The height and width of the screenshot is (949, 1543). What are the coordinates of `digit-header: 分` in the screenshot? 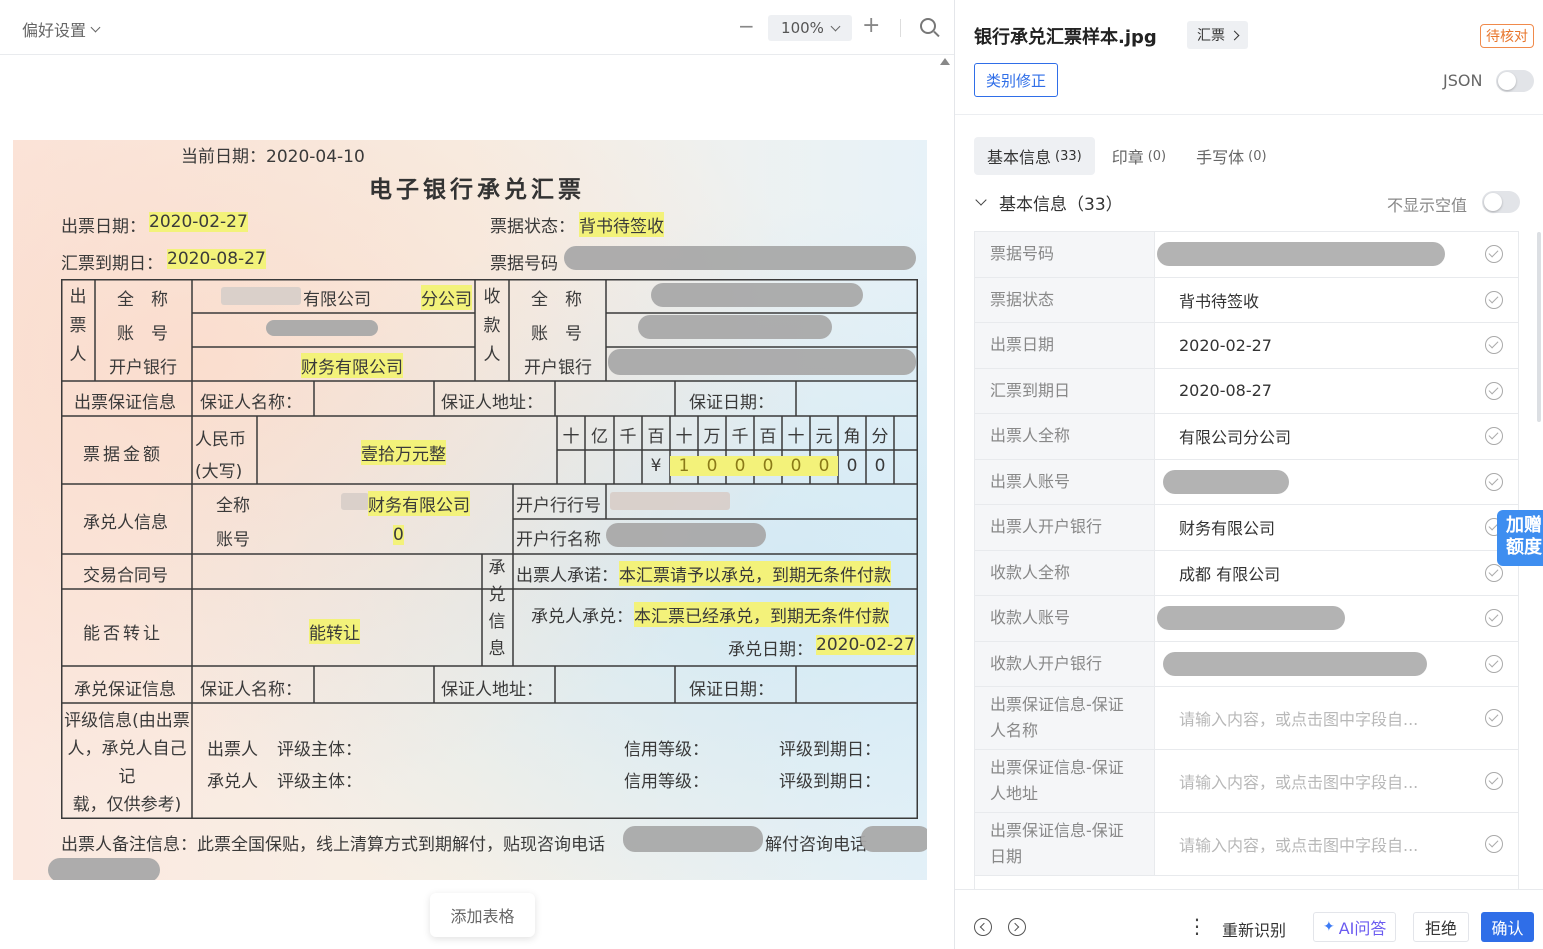 It's located at (880, 437).